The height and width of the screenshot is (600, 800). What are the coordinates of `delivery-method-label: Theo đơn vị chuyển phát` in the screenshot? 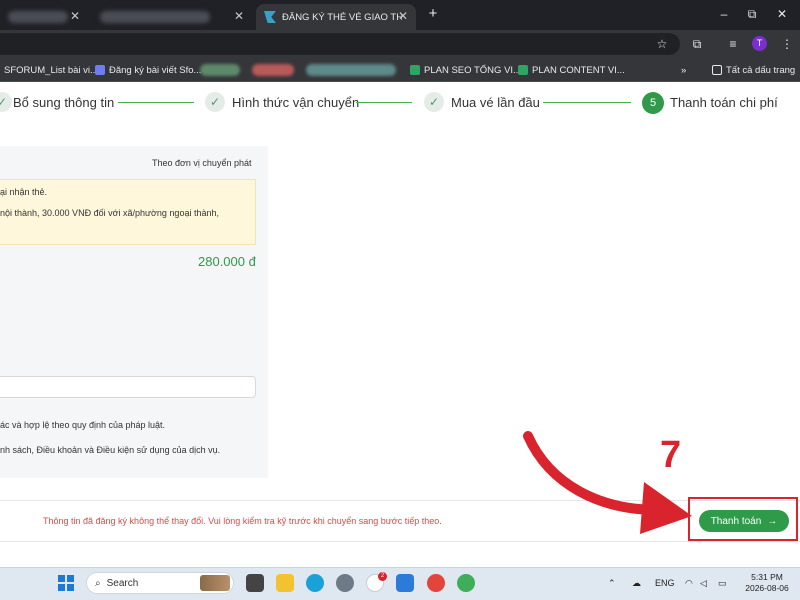 It's located at (202, 163).